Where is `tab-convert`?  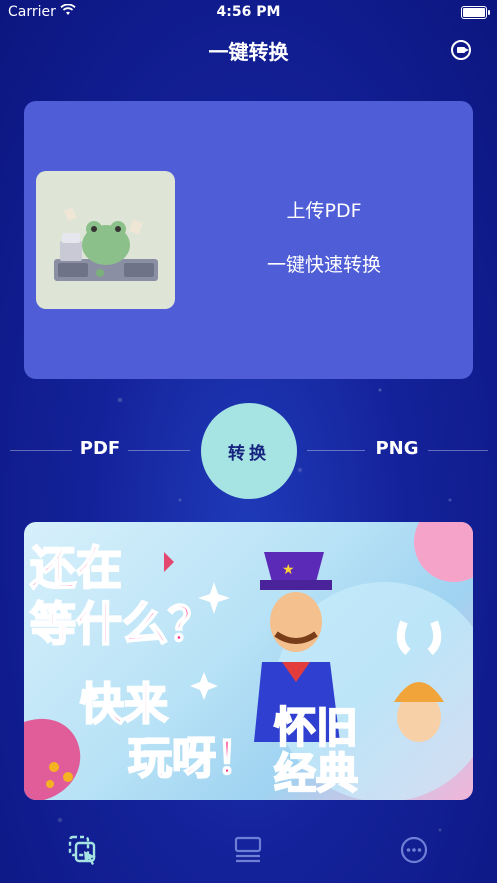 tab-convert is located at coordinates (83, 850).